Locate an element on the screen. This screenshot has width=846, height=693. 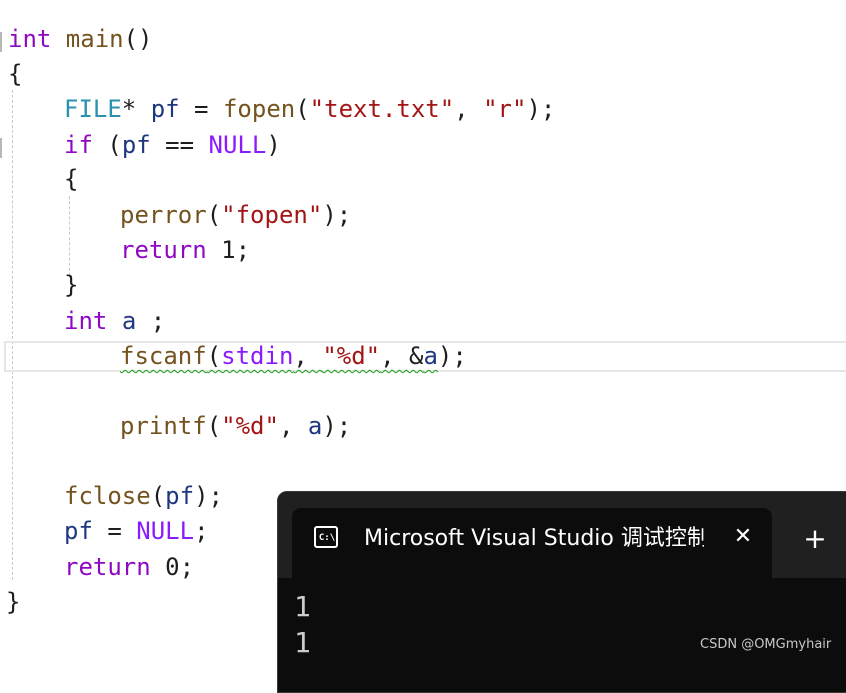
code-token: if is located at coordinates (78, 145).